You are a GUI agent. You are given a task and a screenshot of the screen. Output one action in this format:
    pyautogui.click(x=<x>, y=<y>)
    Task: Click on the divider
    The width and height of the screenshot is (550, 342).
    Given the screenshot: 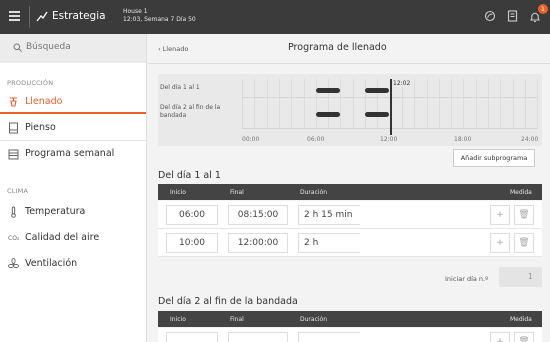 What is the action you would take?
    pyautogui.click(x=73, y=140)
    